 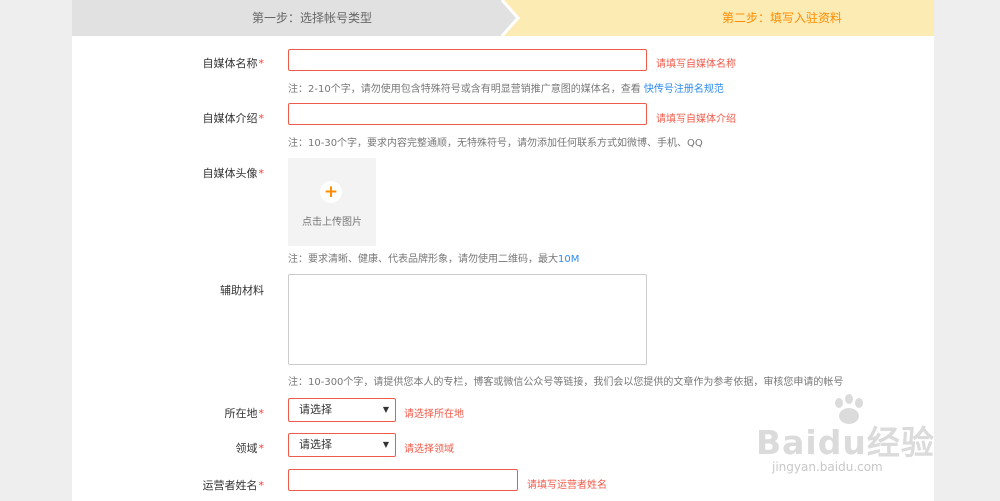 What do you see at coordinates (230, 118) in the screenshot?
I see `media-intro-label-text: 自媒体介绍` at bounding box center [230, 118].